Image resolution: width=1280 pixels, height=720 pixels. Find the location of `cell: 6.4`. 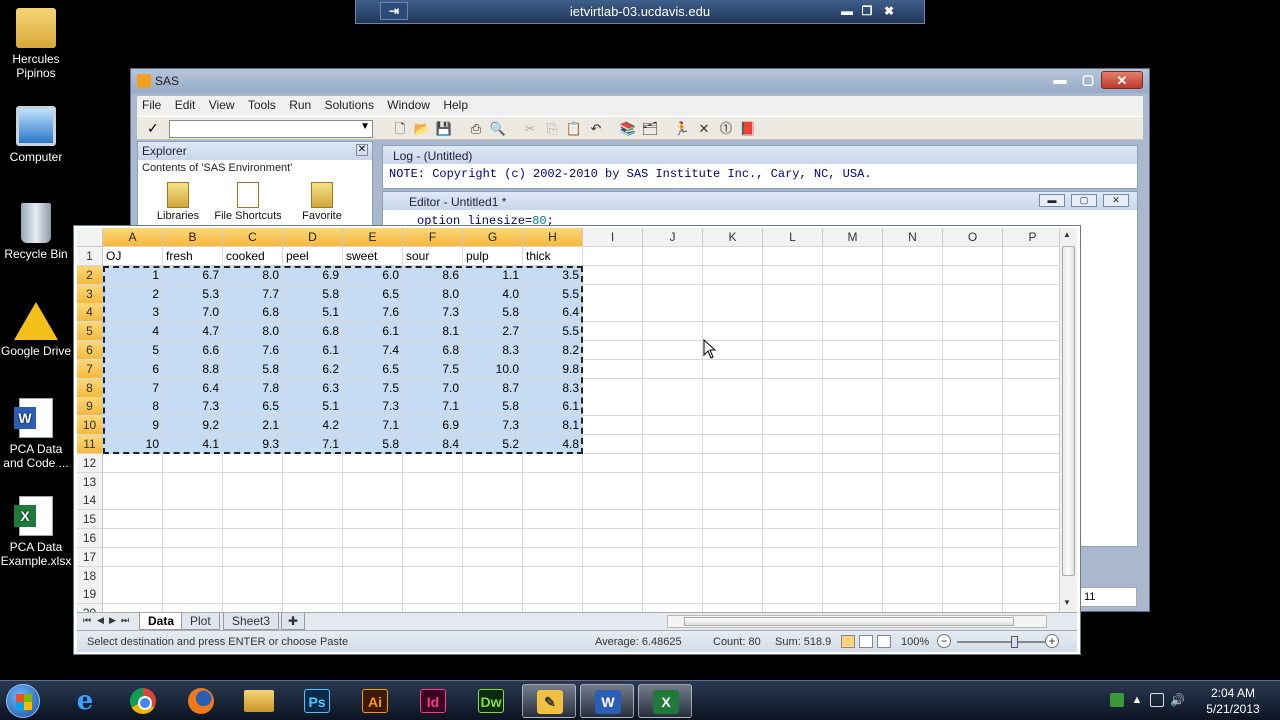

cell: 6.4 is located at coordinates (193, 388).